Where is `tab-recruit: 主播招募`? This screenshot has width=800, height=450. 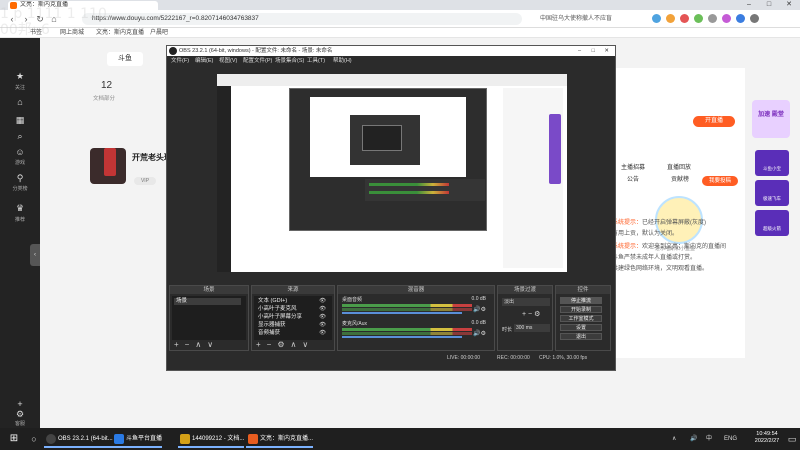
tab-recruit: 主播招募 is located at coordinates (633, 166).